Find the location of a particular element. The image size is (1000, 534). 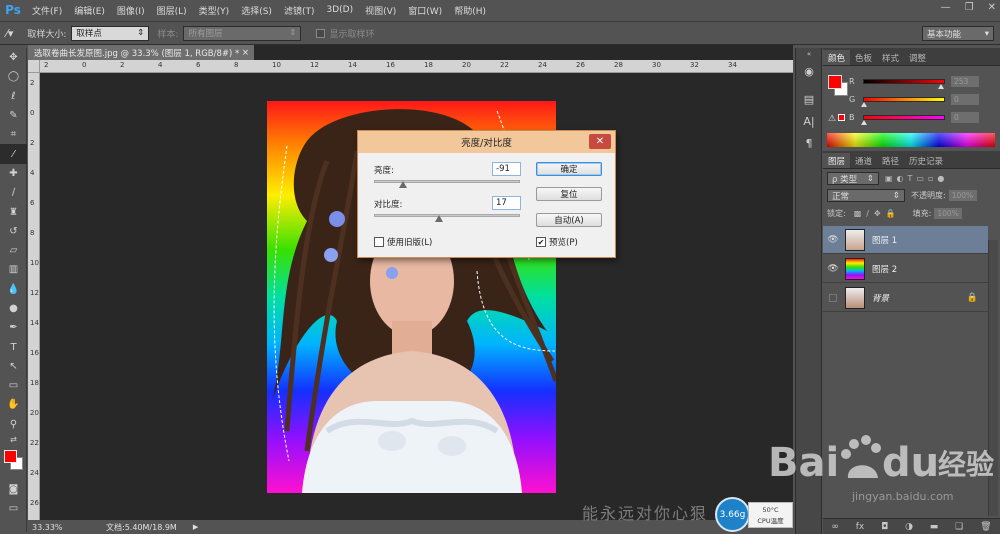

pen-tool-icon: ✒ is located at coordinates (13, 327).